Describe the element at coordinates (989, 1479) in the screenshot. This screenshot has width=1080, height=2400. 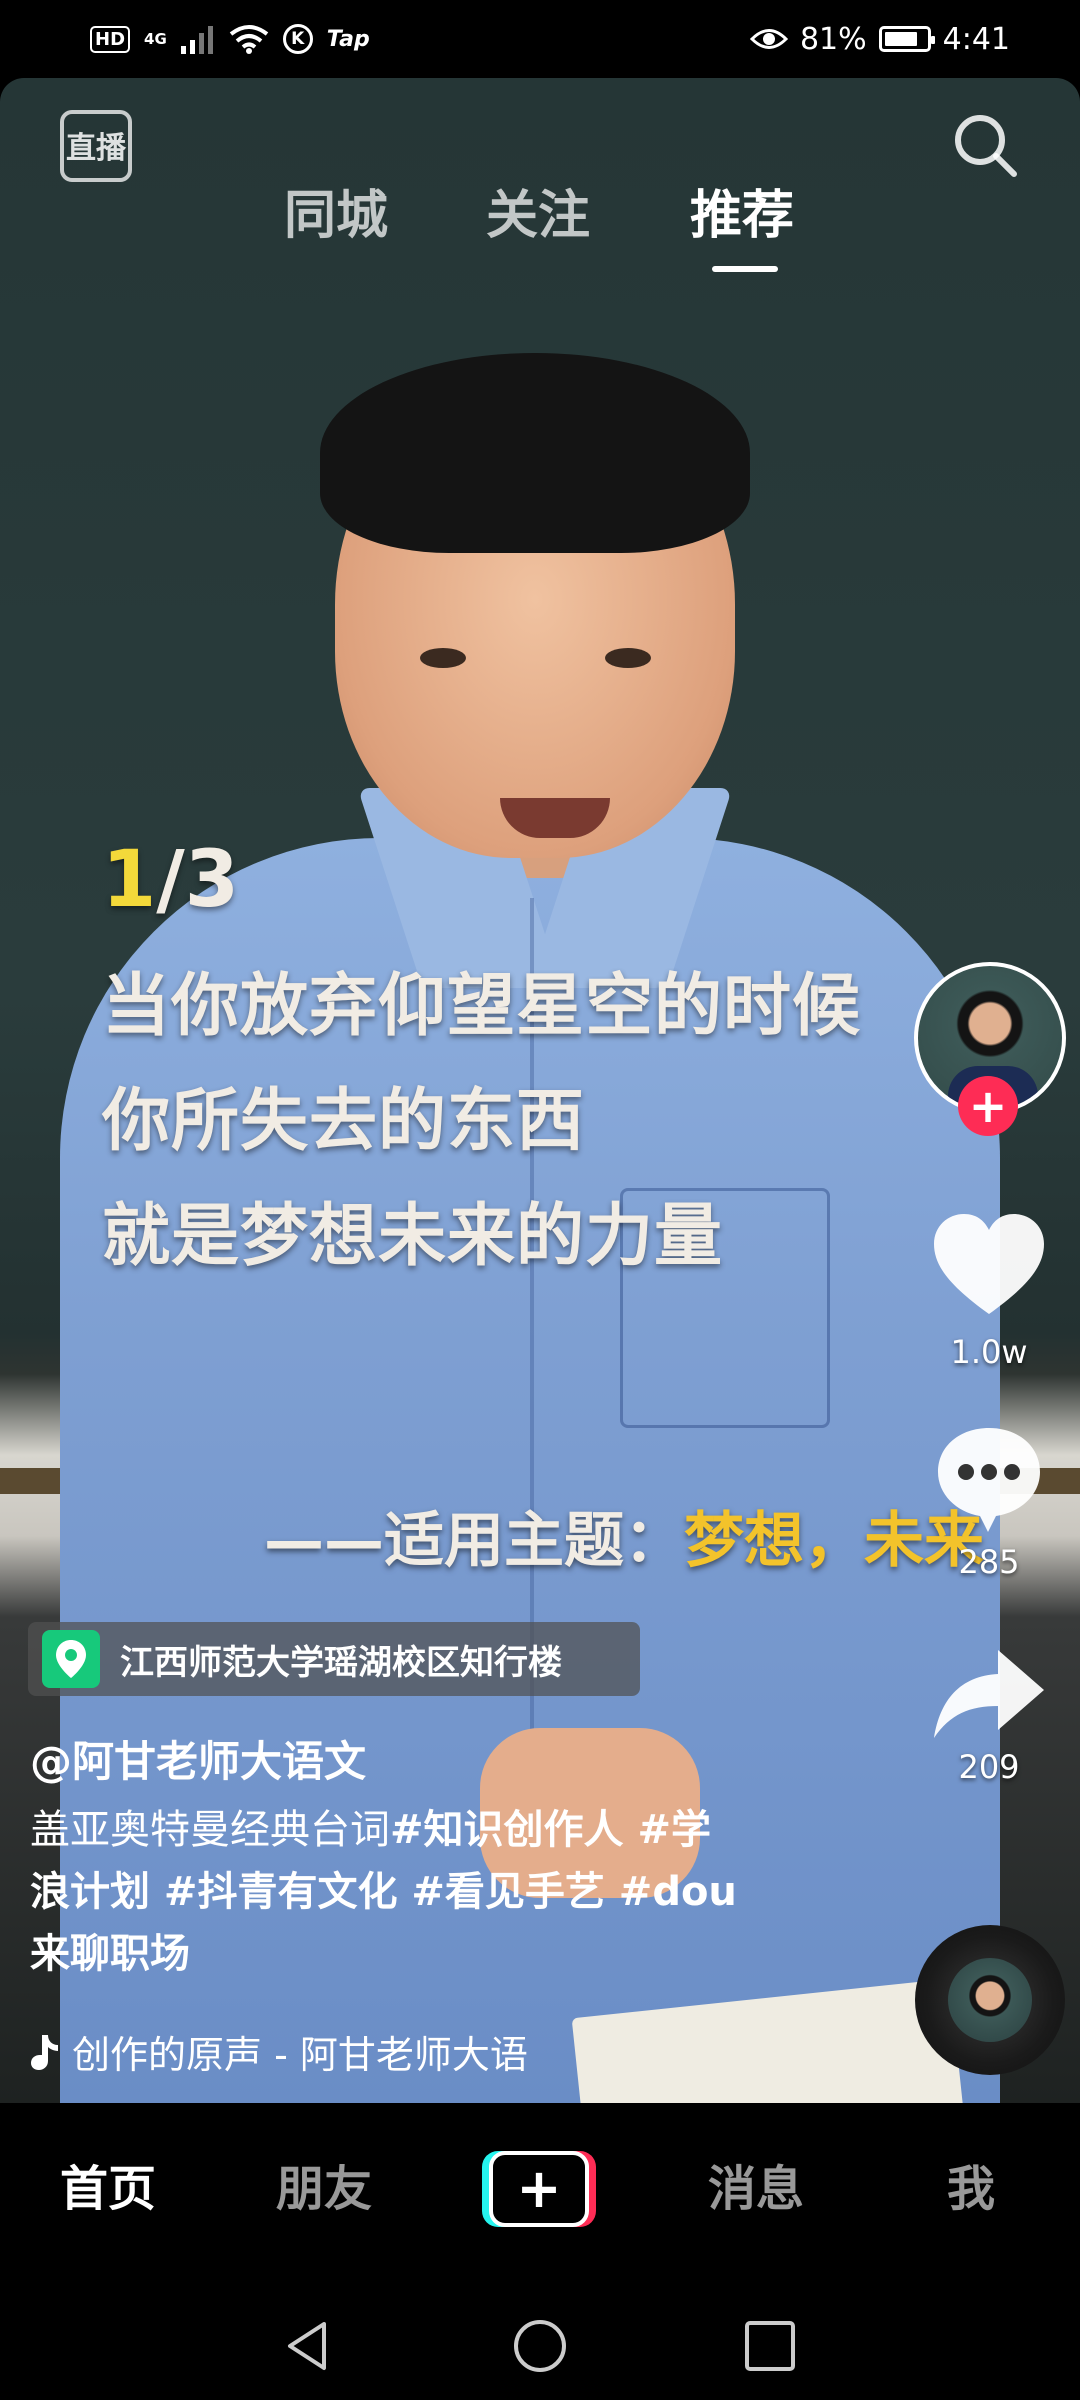
I see `comment-icon` at that location.